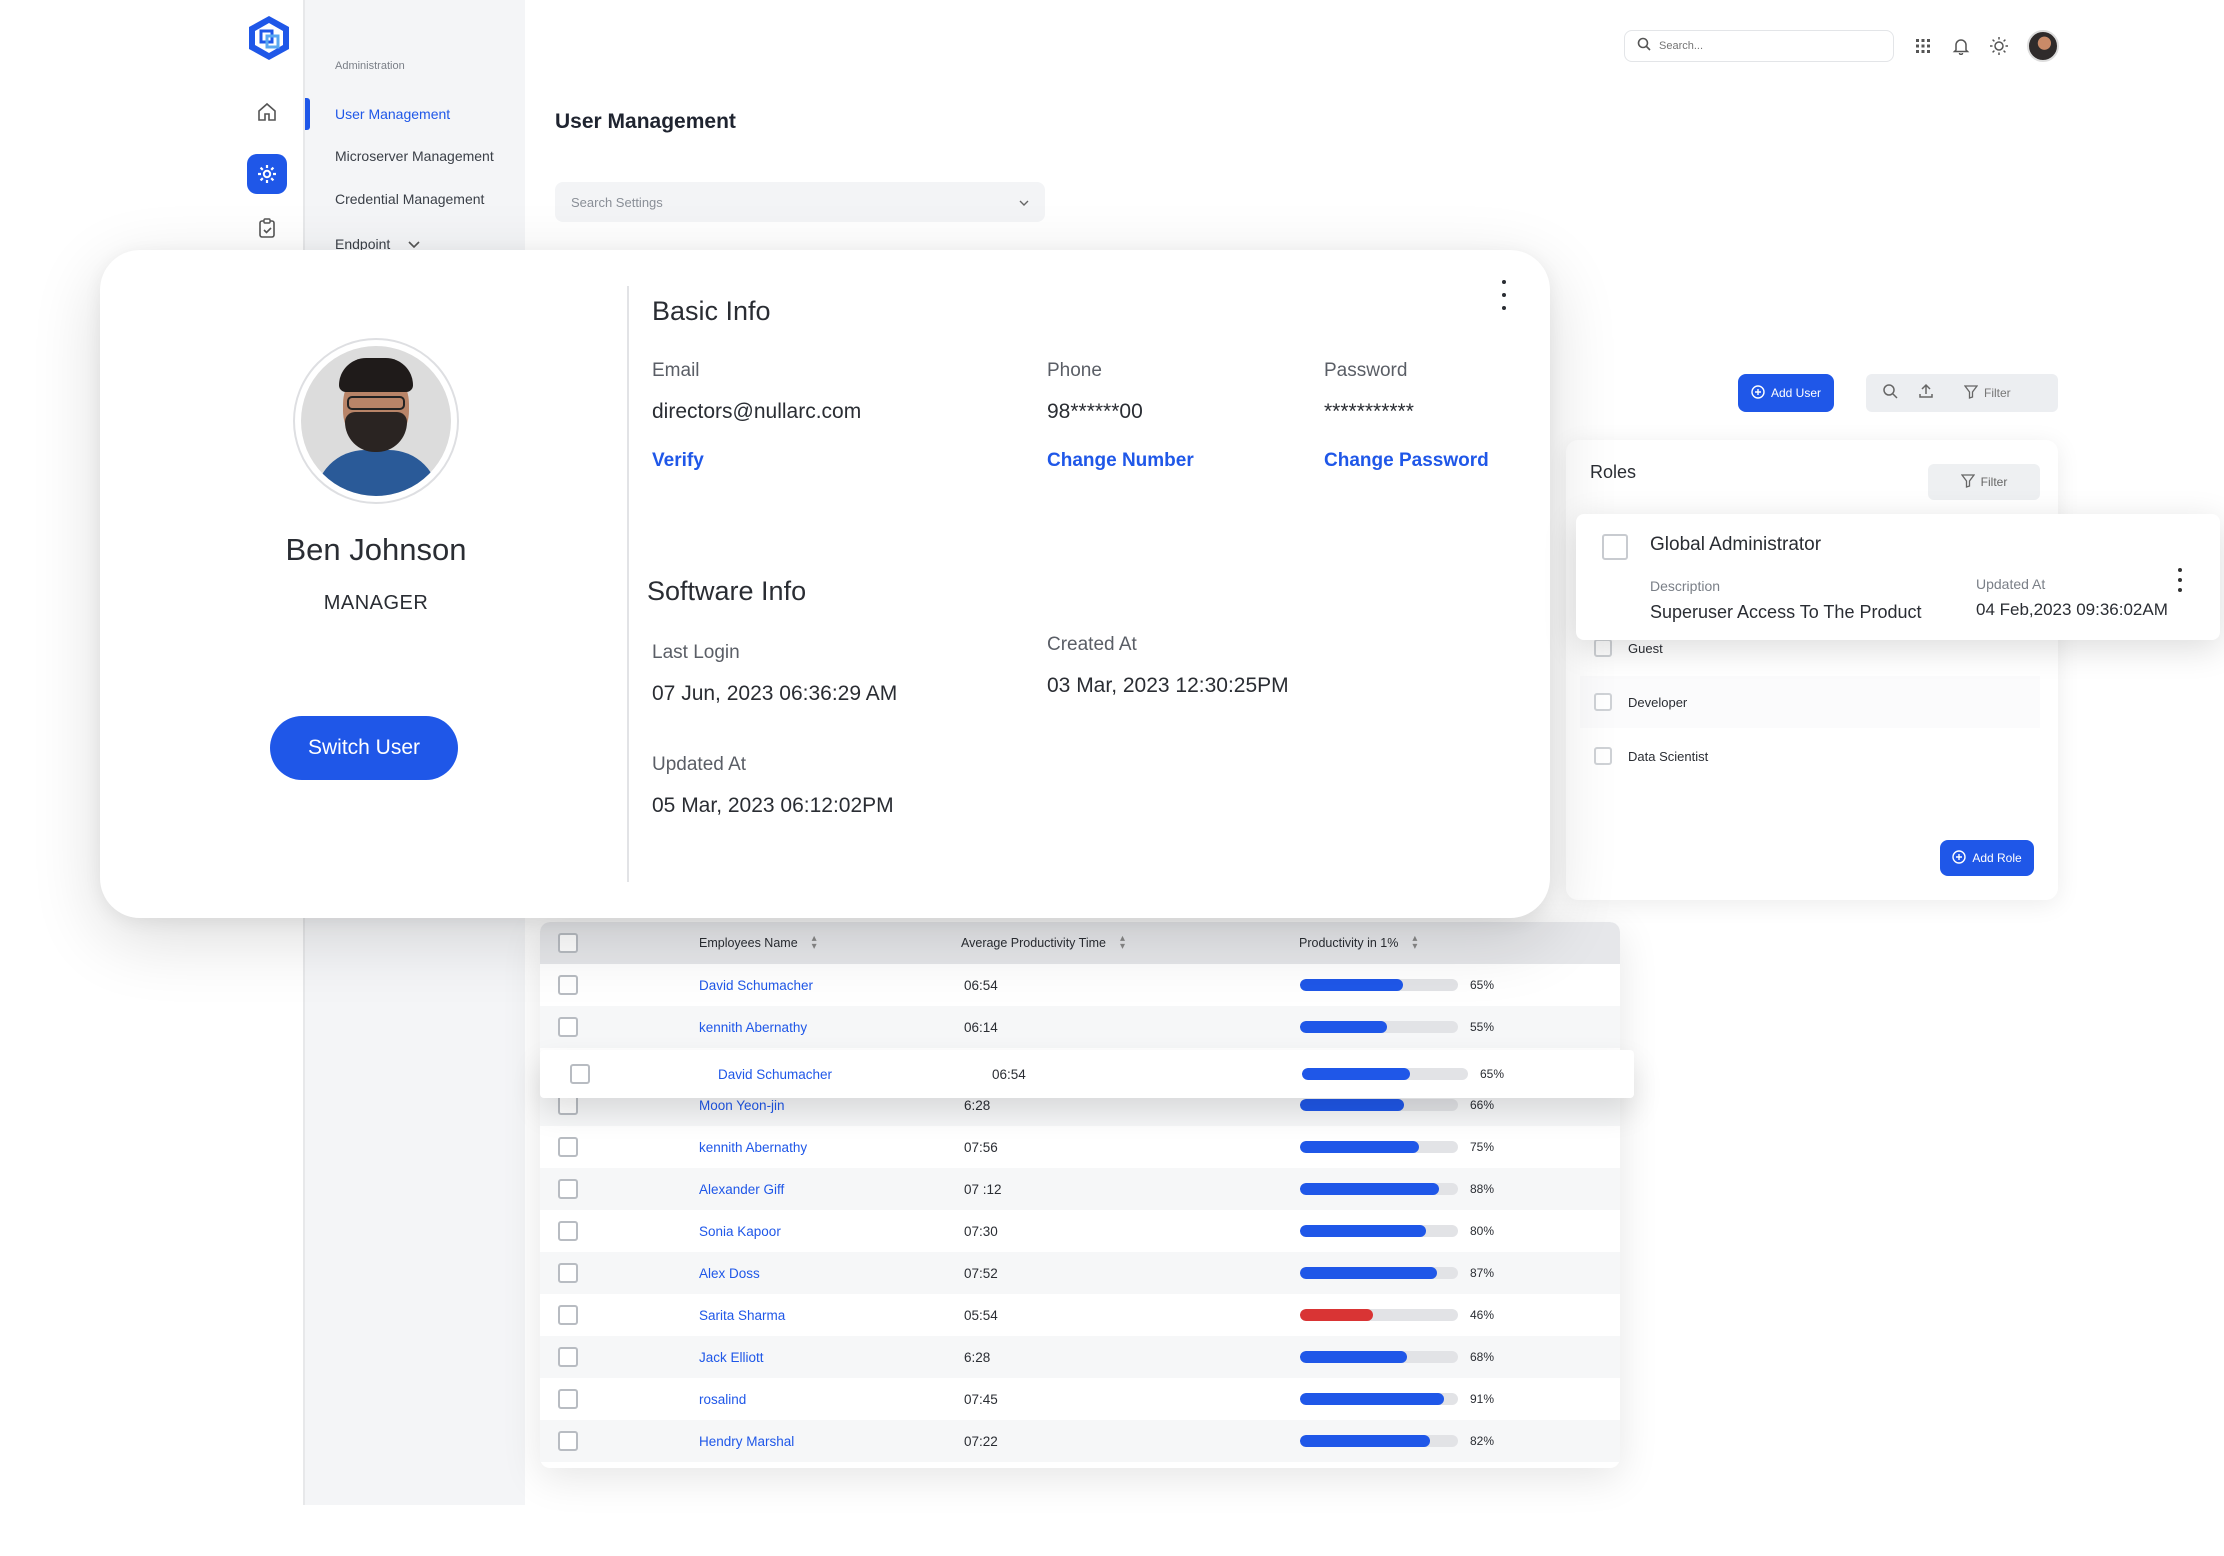  What do you see at coordinates (746, 1441) in the screenshot?
I see `employee-name: Hendry Marshal` at bounding box center [746, 1441].